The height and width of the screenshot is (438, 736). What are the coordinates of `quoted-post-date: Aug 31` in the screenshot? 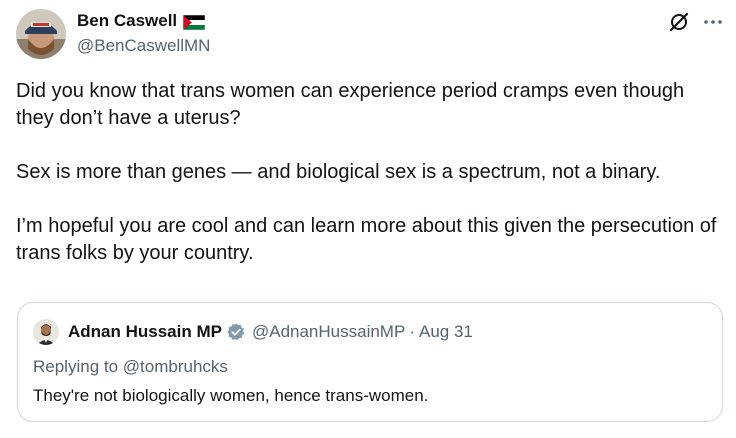 It's located at (446, 332).